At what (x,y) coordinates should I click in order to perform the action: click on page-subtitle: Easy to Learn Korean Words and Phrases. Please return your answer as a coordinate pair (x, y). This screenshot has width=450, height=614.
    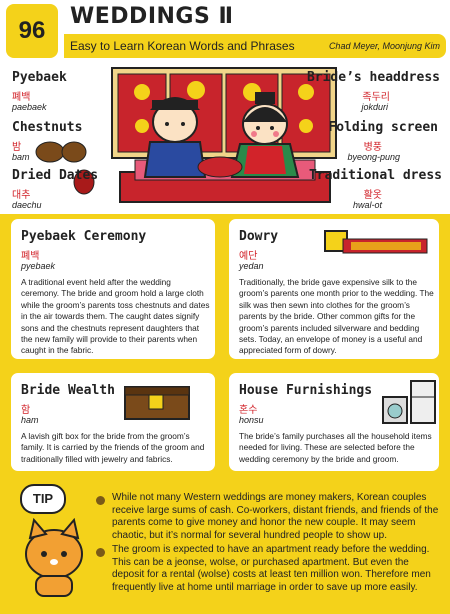
    Looking at the image, I should click on (182, 46).